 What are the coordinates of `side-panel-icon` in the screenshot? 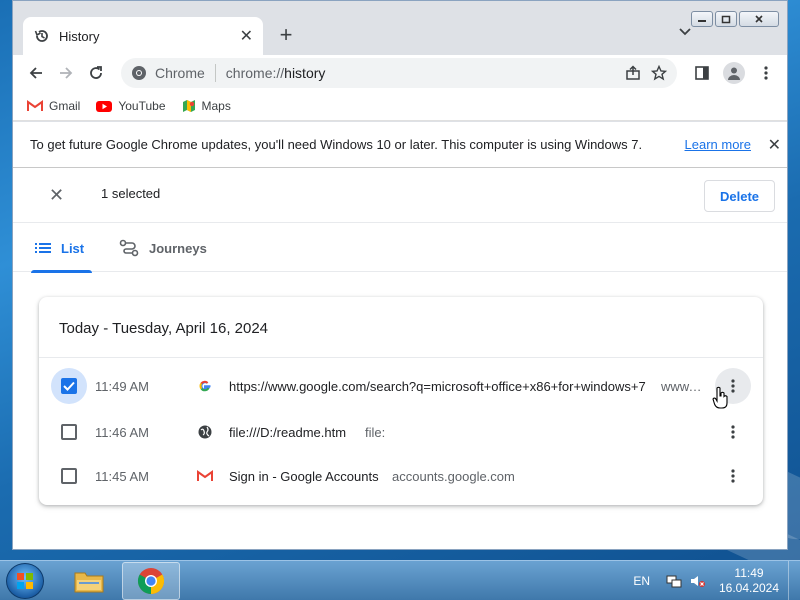 It's located at (702, 73).